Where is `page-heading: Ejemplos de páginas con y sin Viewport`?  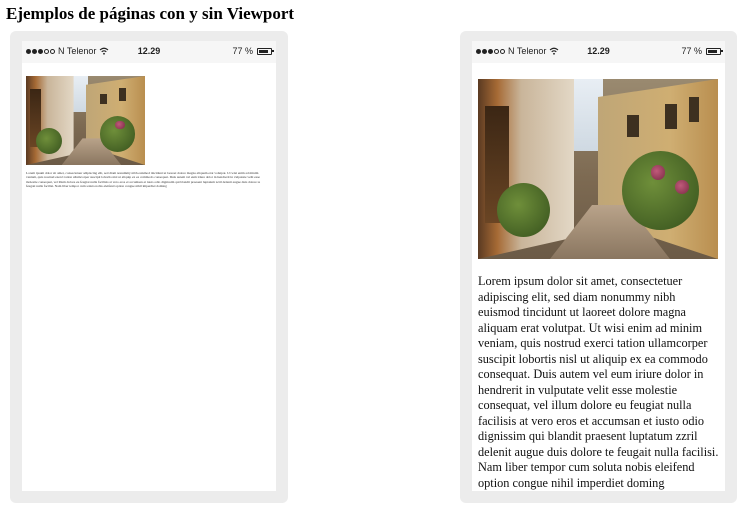 page-heading: Ejemplos de páginas con y sin Viewport is located at coordinates (150, 13).